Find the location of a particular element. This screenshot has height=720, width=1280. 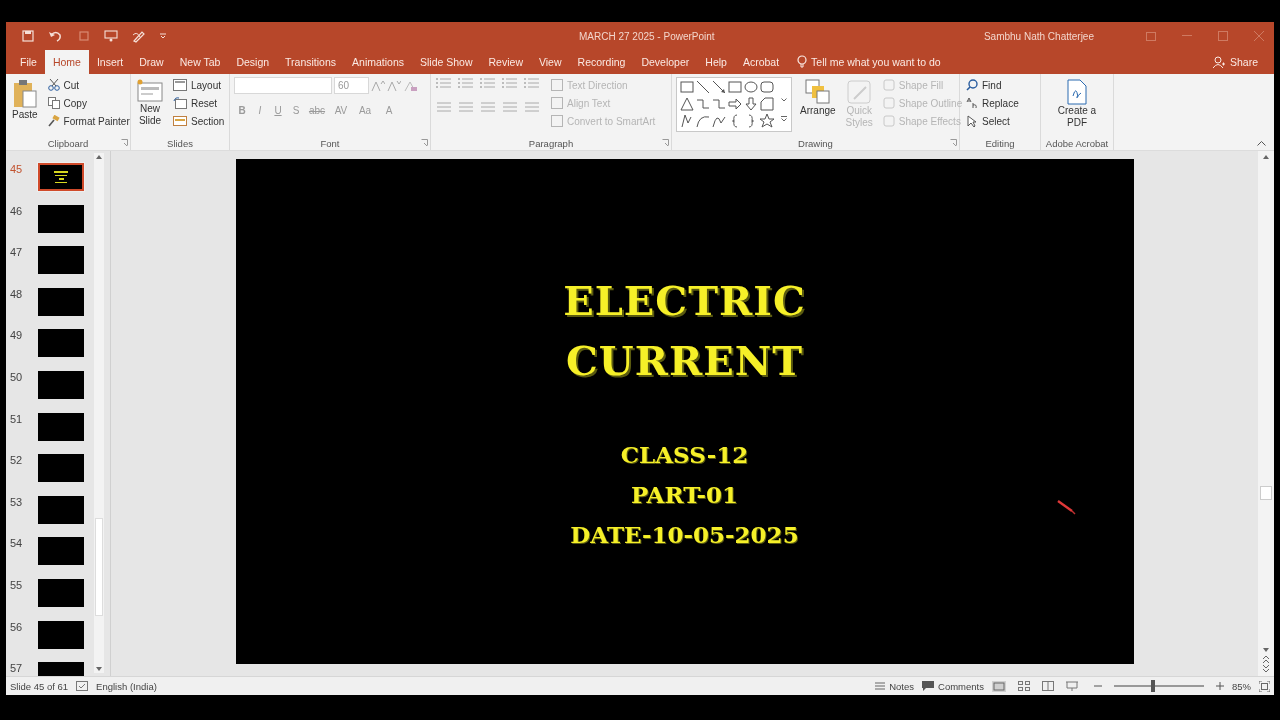

new-slide-icon is located at coordinates (150, 91).